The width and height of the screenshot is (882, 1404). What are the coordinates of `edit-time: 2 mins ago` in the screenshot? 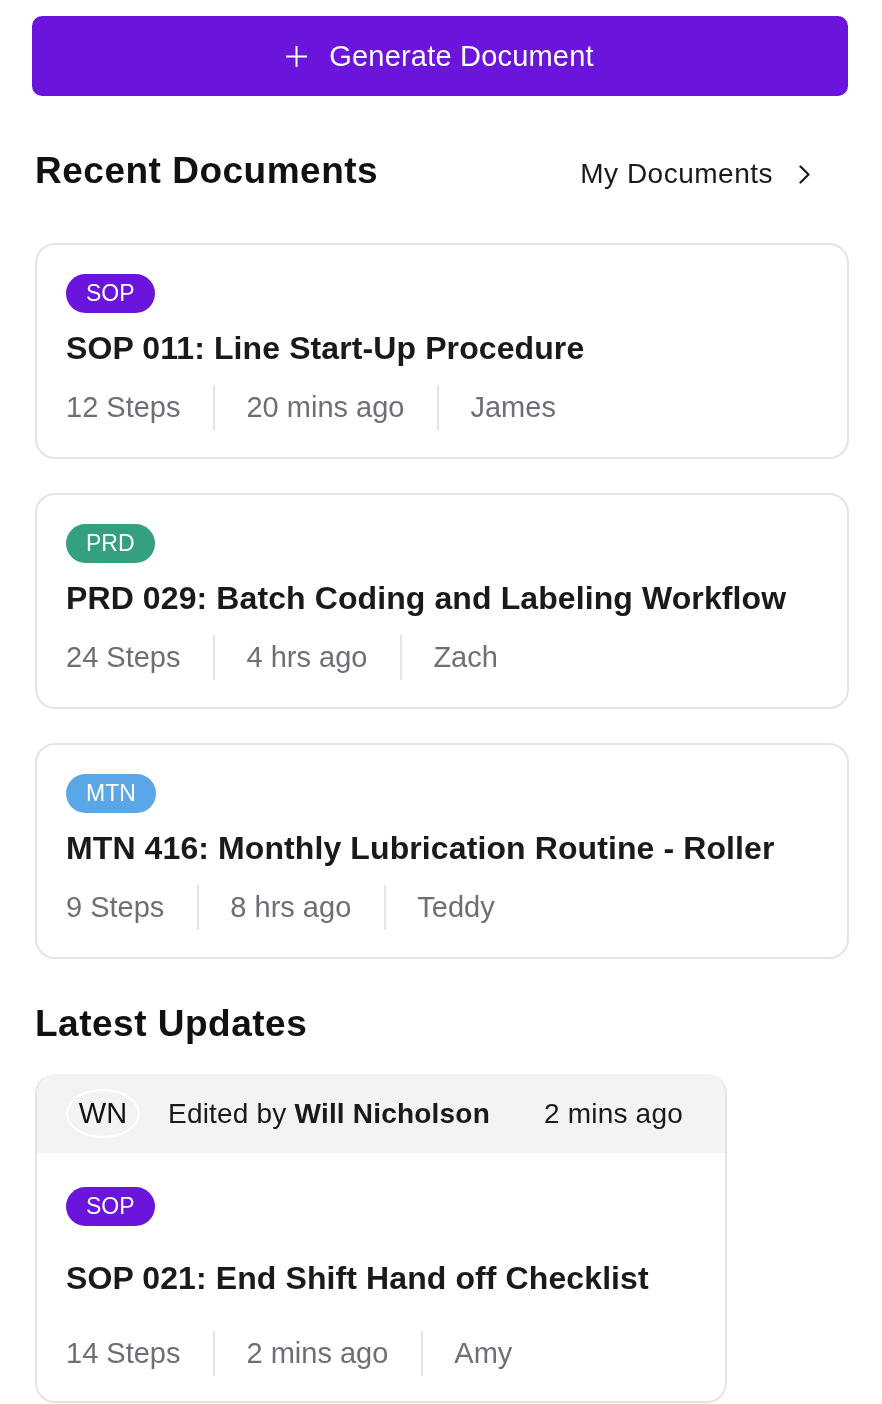 It's located at (613, 1113).